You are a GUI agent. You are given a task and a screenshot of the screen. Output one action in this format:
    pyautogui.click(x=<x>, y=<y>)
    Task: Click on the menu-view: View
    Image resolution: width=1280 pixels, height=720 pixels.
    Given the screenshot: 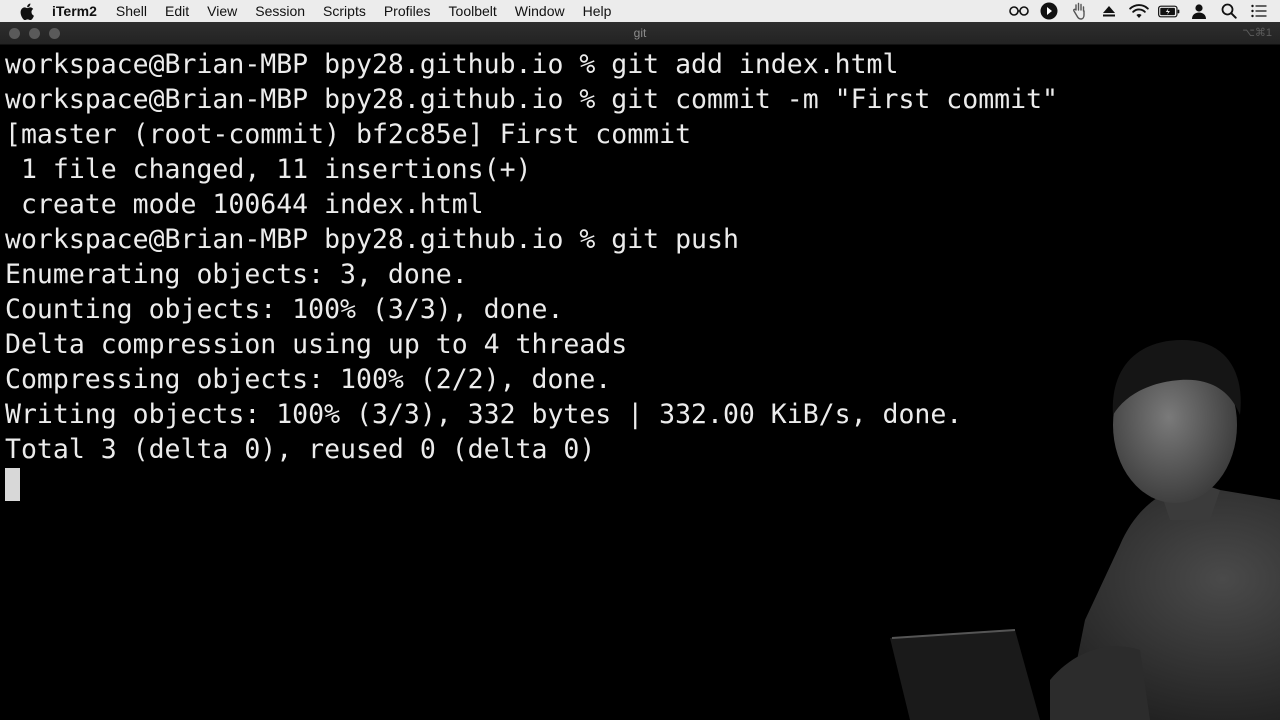 What is the action you would take?
    pyautogui.click(x=222, y=11)
    